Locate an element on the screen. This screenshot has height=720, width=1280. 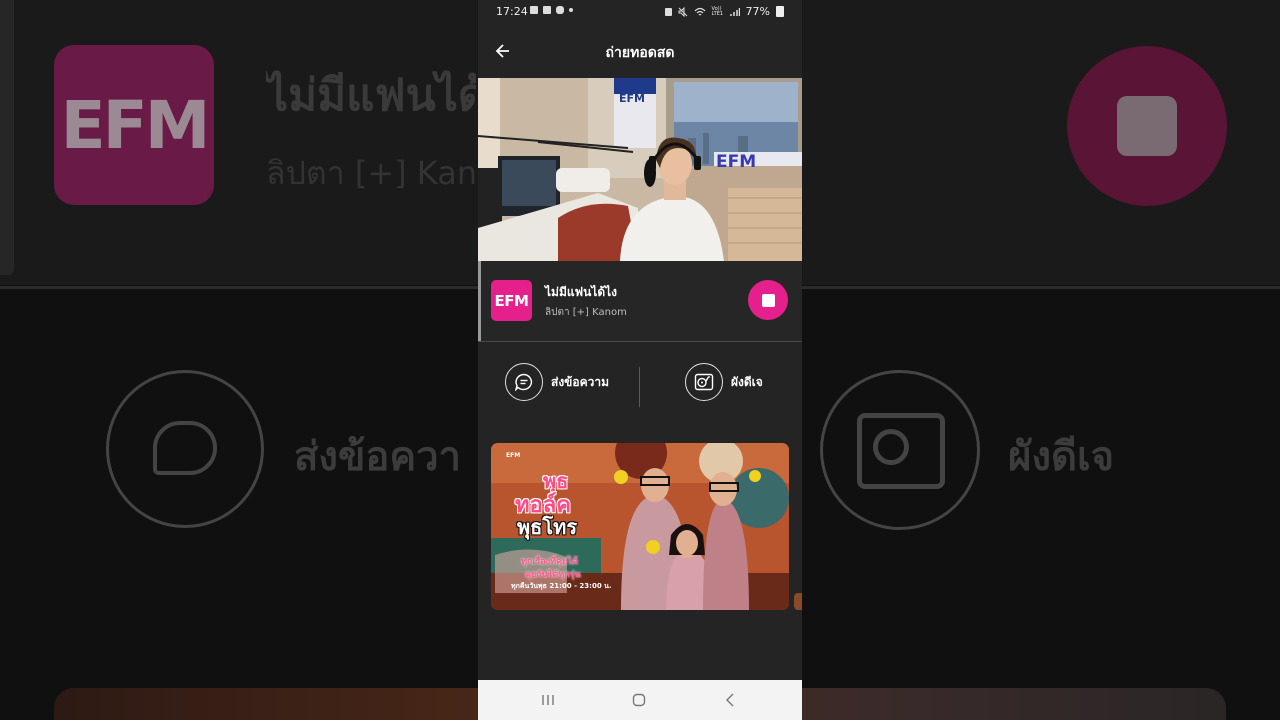
battery-icon is located at coordinates (780, 11).